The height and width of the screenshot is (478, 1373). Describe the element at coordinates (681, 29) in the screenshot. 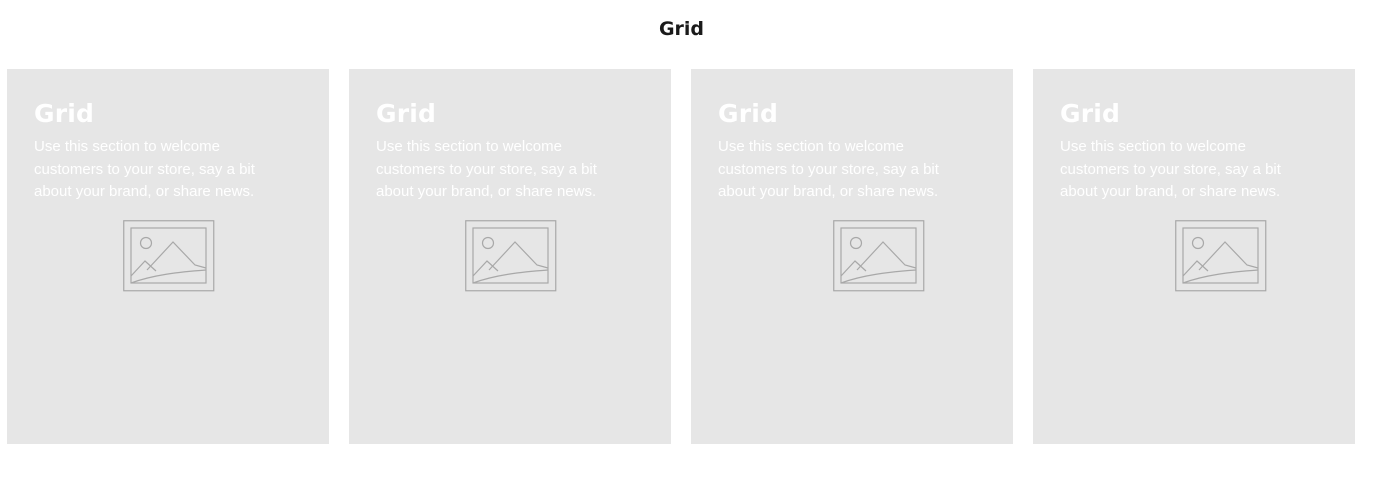

I see `section-title: Grid` at that location.